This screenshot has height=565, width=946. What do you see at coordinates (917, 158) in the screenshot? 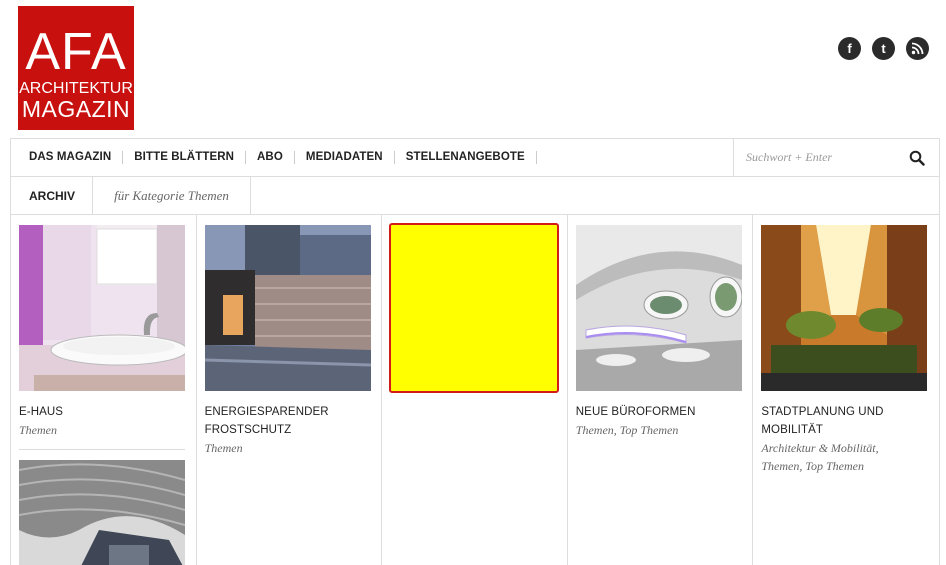
I see `search-icon` at bounding box center [917, 158].